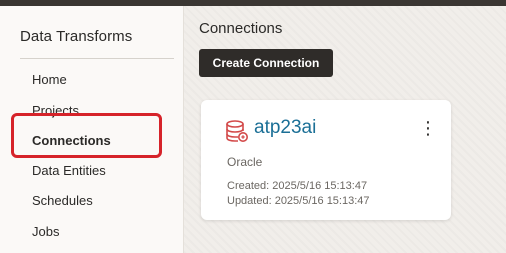 This screenshot has height=253, width=506. What do you see at coordinates (97, 58) in the screenshot?
I see `sidebar-divider` at bounding box center [97, 58].